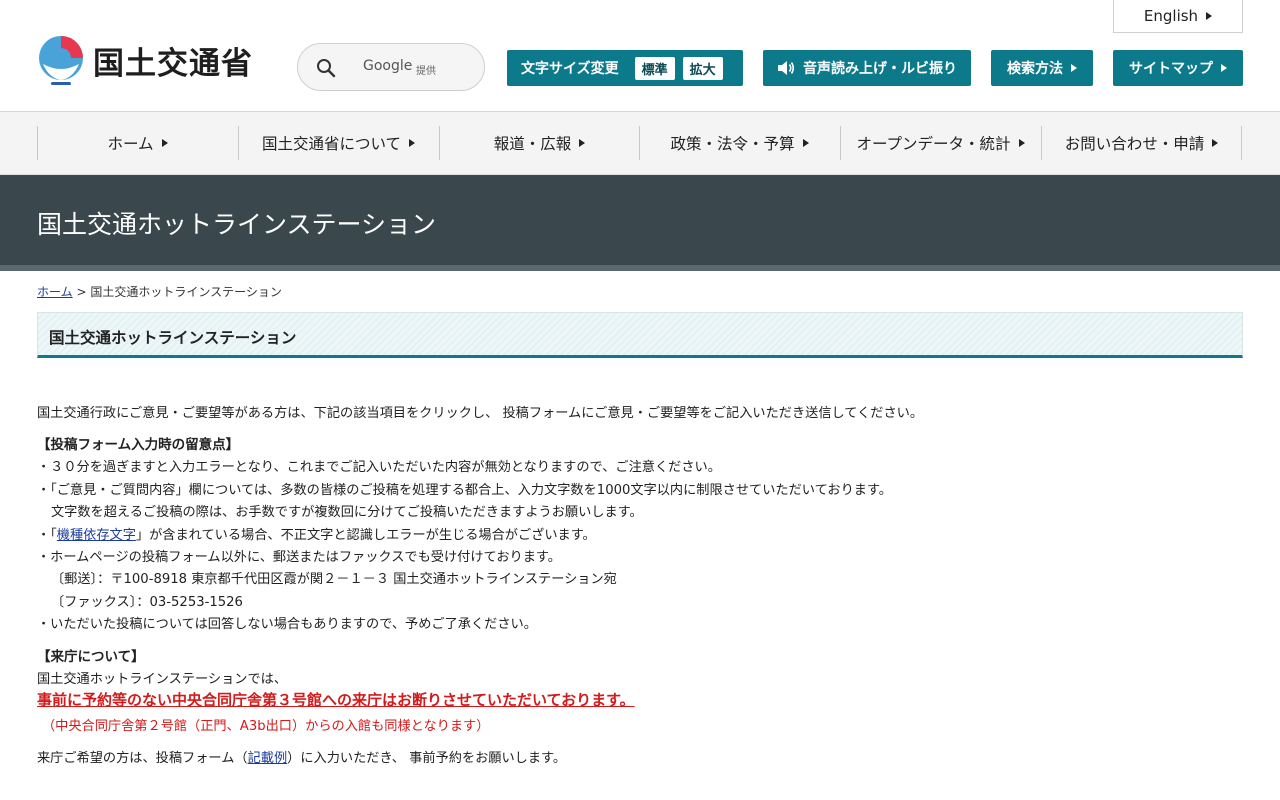 Image resolution: width=1280 pixels, height=800 pixels. What do you see at coordinates (1035, 69) in the screenshot?
I see `search-method-label: 検索方法` at bounding box center [1035, 69].